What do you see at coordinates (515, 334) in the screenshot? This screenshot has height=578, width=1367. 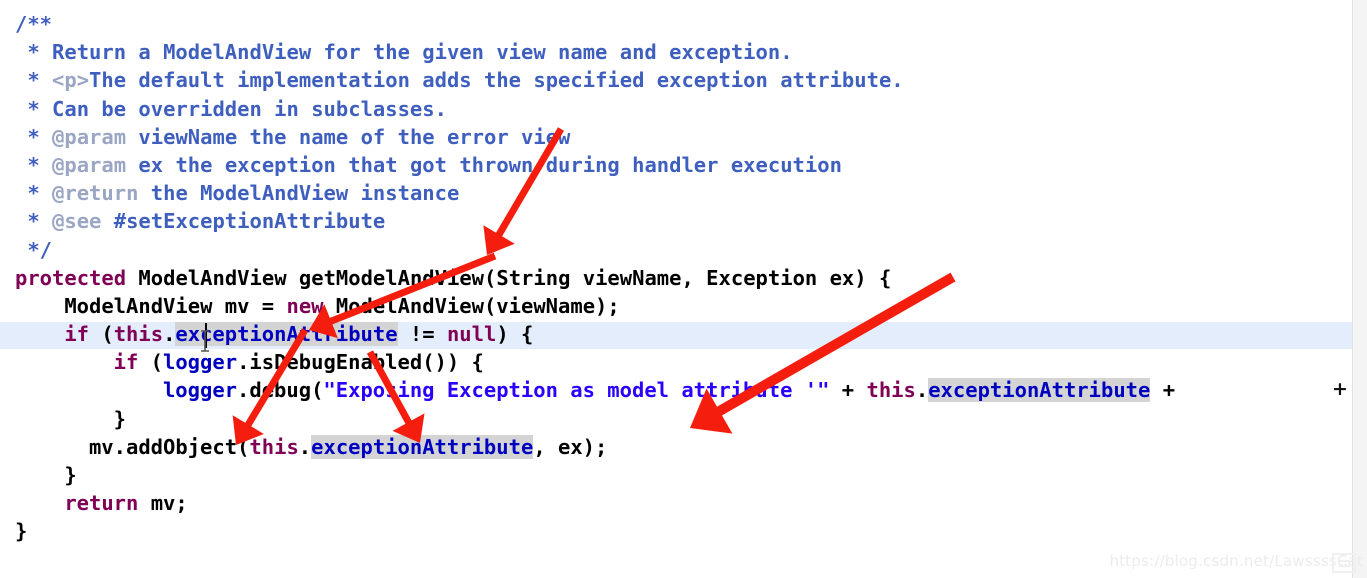 I see `code-token-pl: ) {` at bounding box center [515, 334].